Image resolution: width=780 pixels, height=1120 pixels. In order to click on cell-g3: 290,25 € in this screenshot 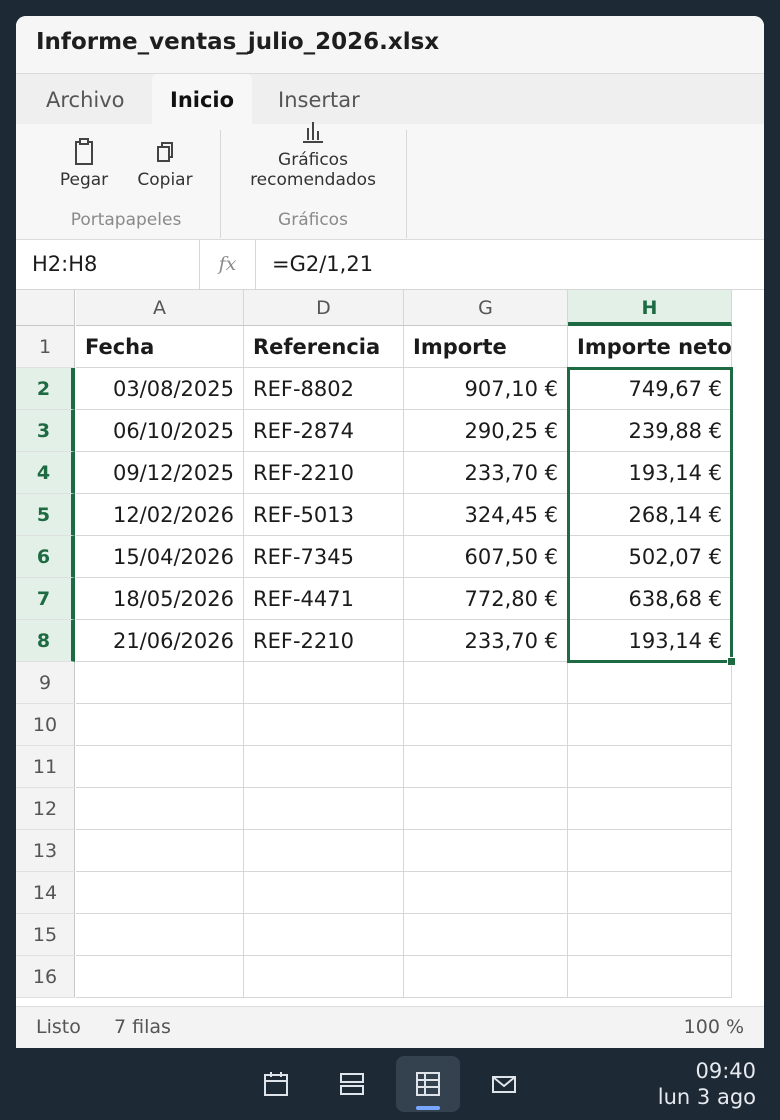, I will do `click(486, 431)`.